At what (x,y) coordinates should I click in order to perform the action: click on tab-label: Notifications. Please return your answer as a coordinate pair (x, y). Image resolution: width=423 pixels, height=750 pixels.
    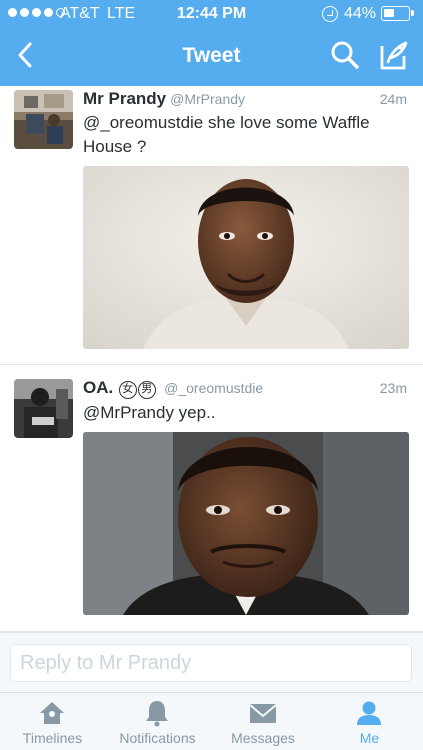
    Looking at the image, I should click on (157, 738).